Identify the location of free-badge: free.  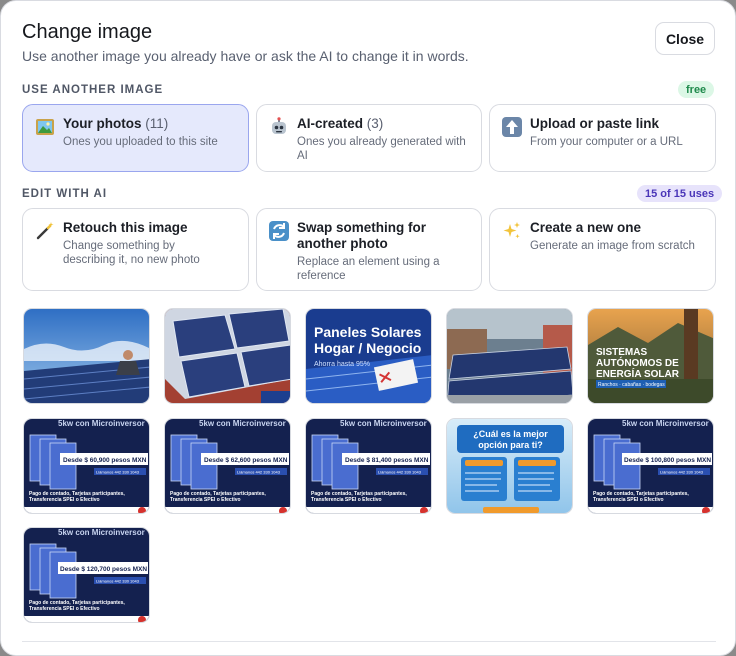
(696, 89).